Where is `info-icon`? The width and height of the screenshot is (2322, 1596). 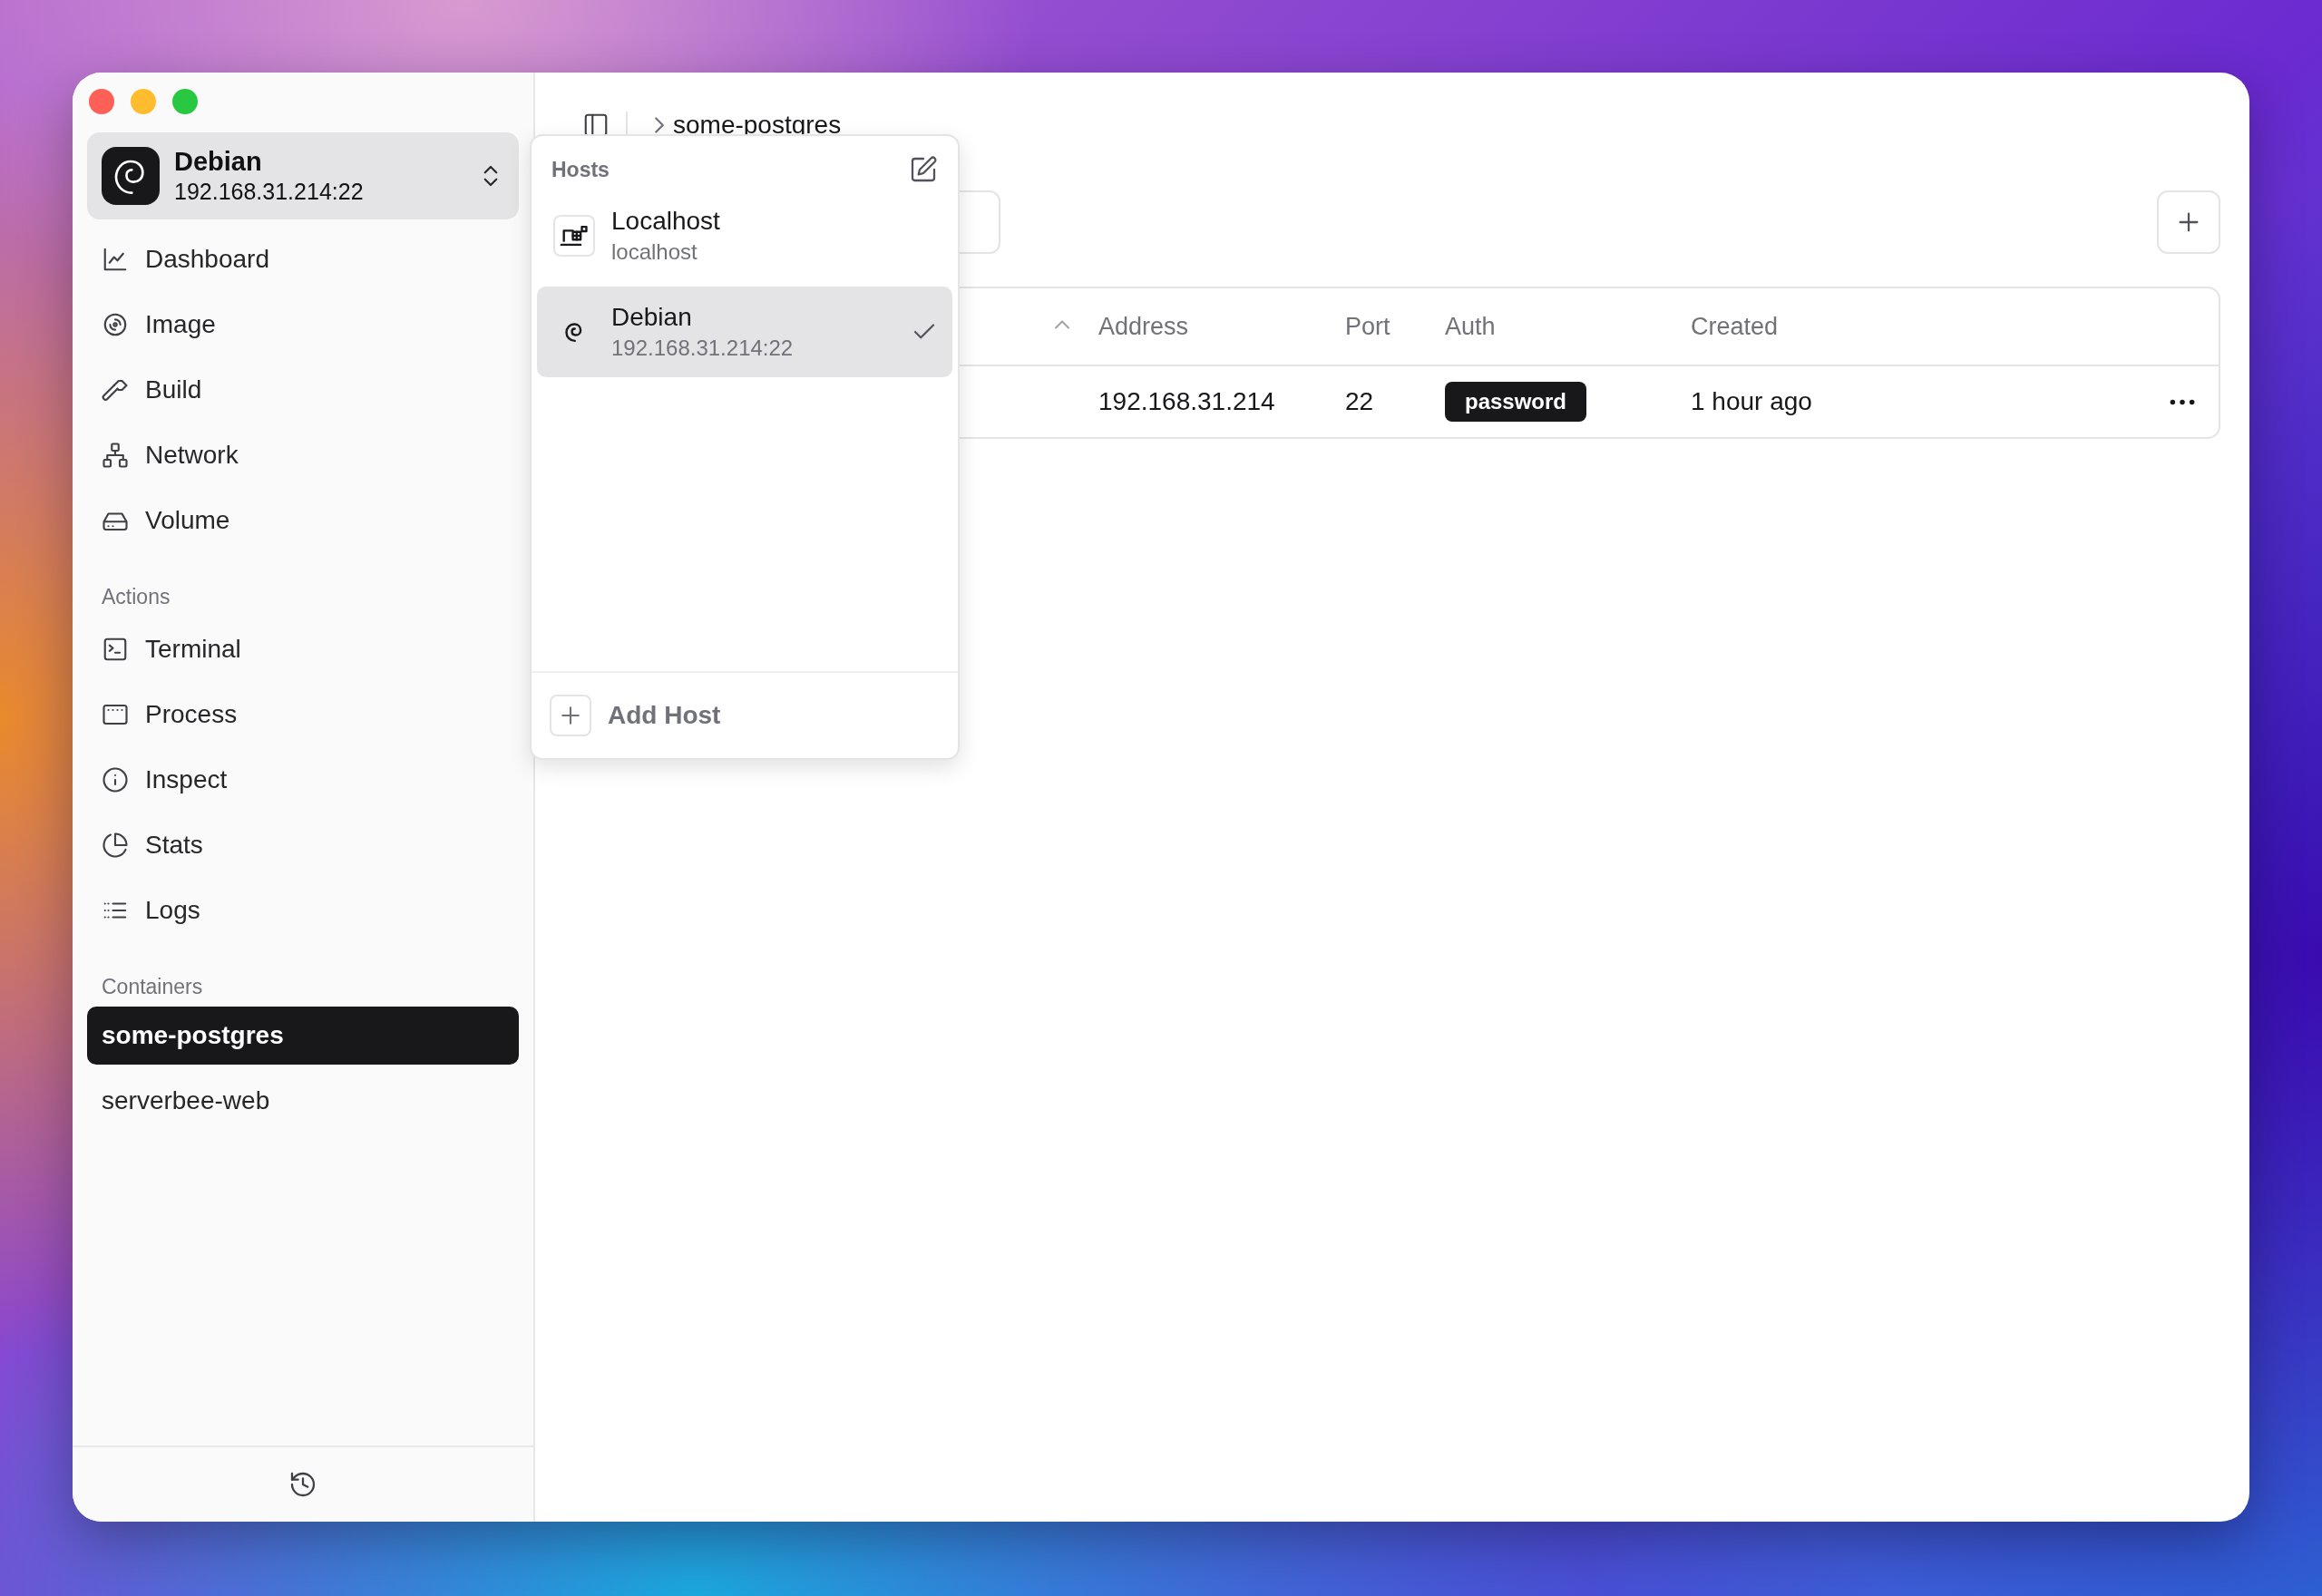 info-icon is located at coordinates (115, 779).